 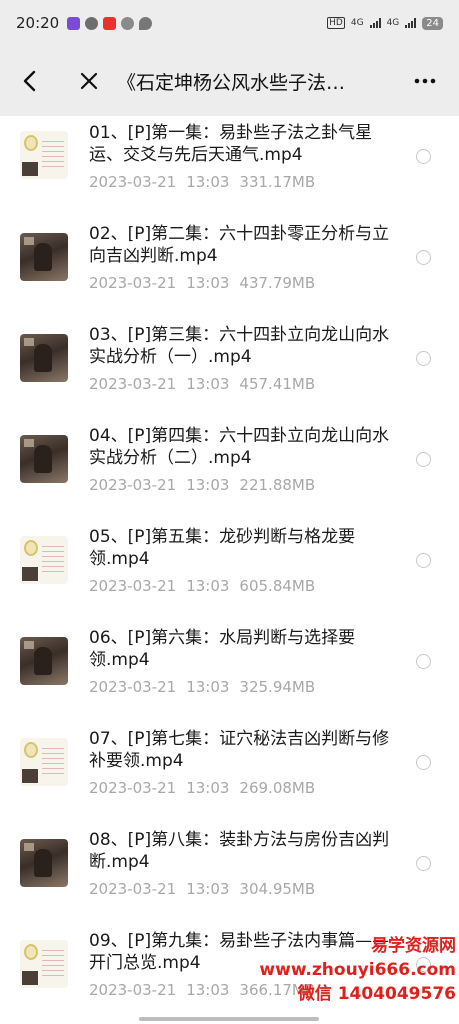 I want to click on file-meta: 2023-03-21 13:03 221.88MB, so click(x=207, y=485).